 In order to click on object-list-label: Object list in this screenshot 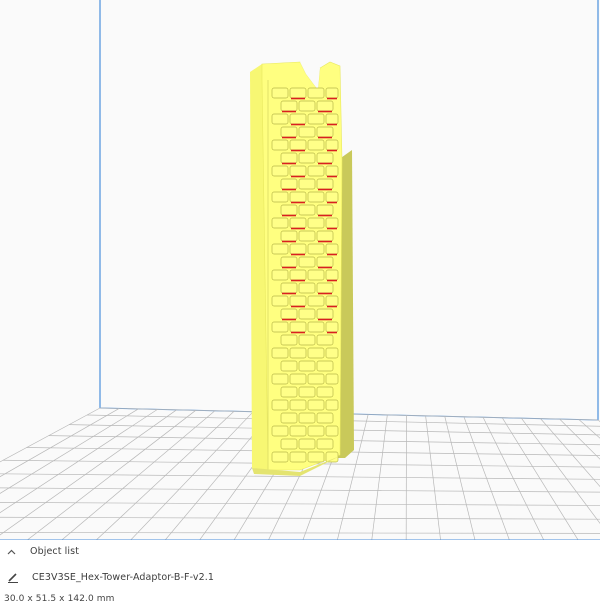, I will do `click(55, 551)`.